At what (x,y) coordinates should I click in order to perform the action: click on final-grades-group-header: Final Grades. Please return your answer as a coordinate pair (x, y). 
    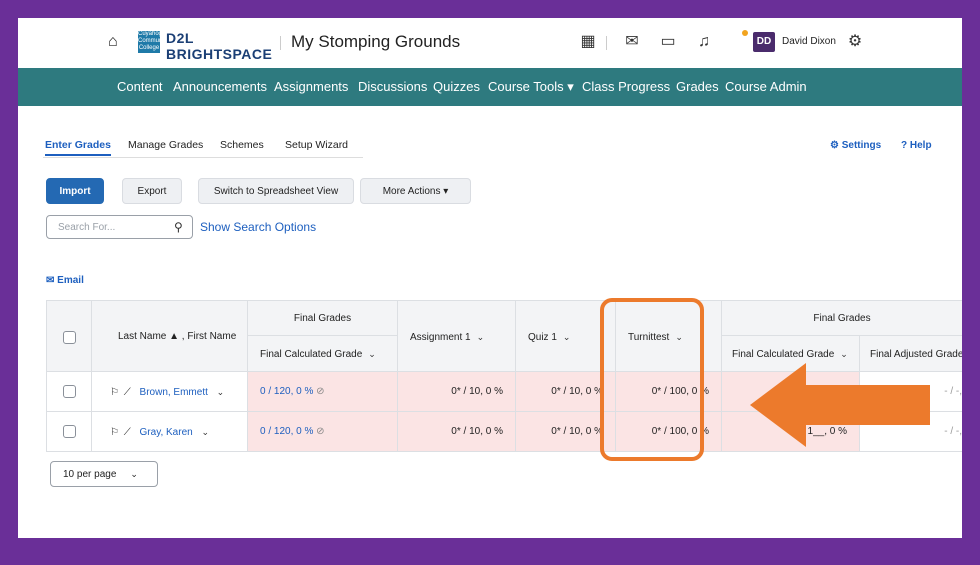
    Looking at the image, I should click on (323, 318).